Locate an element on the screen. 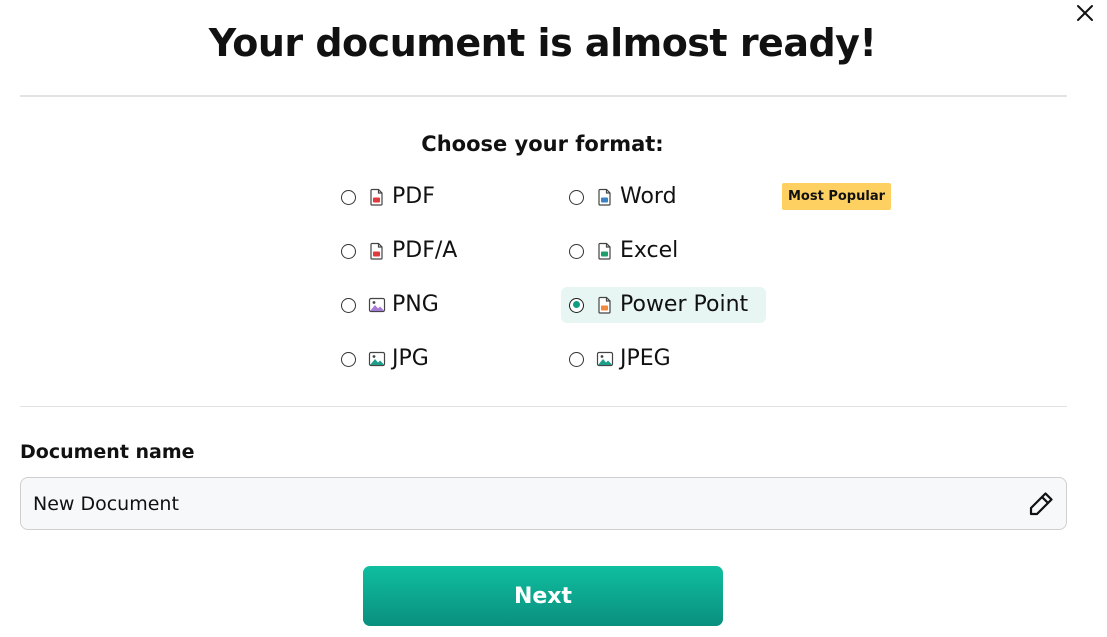 This screenshot has height=637, width=1107. pencil-icon is located at coordinates (1041, 504).